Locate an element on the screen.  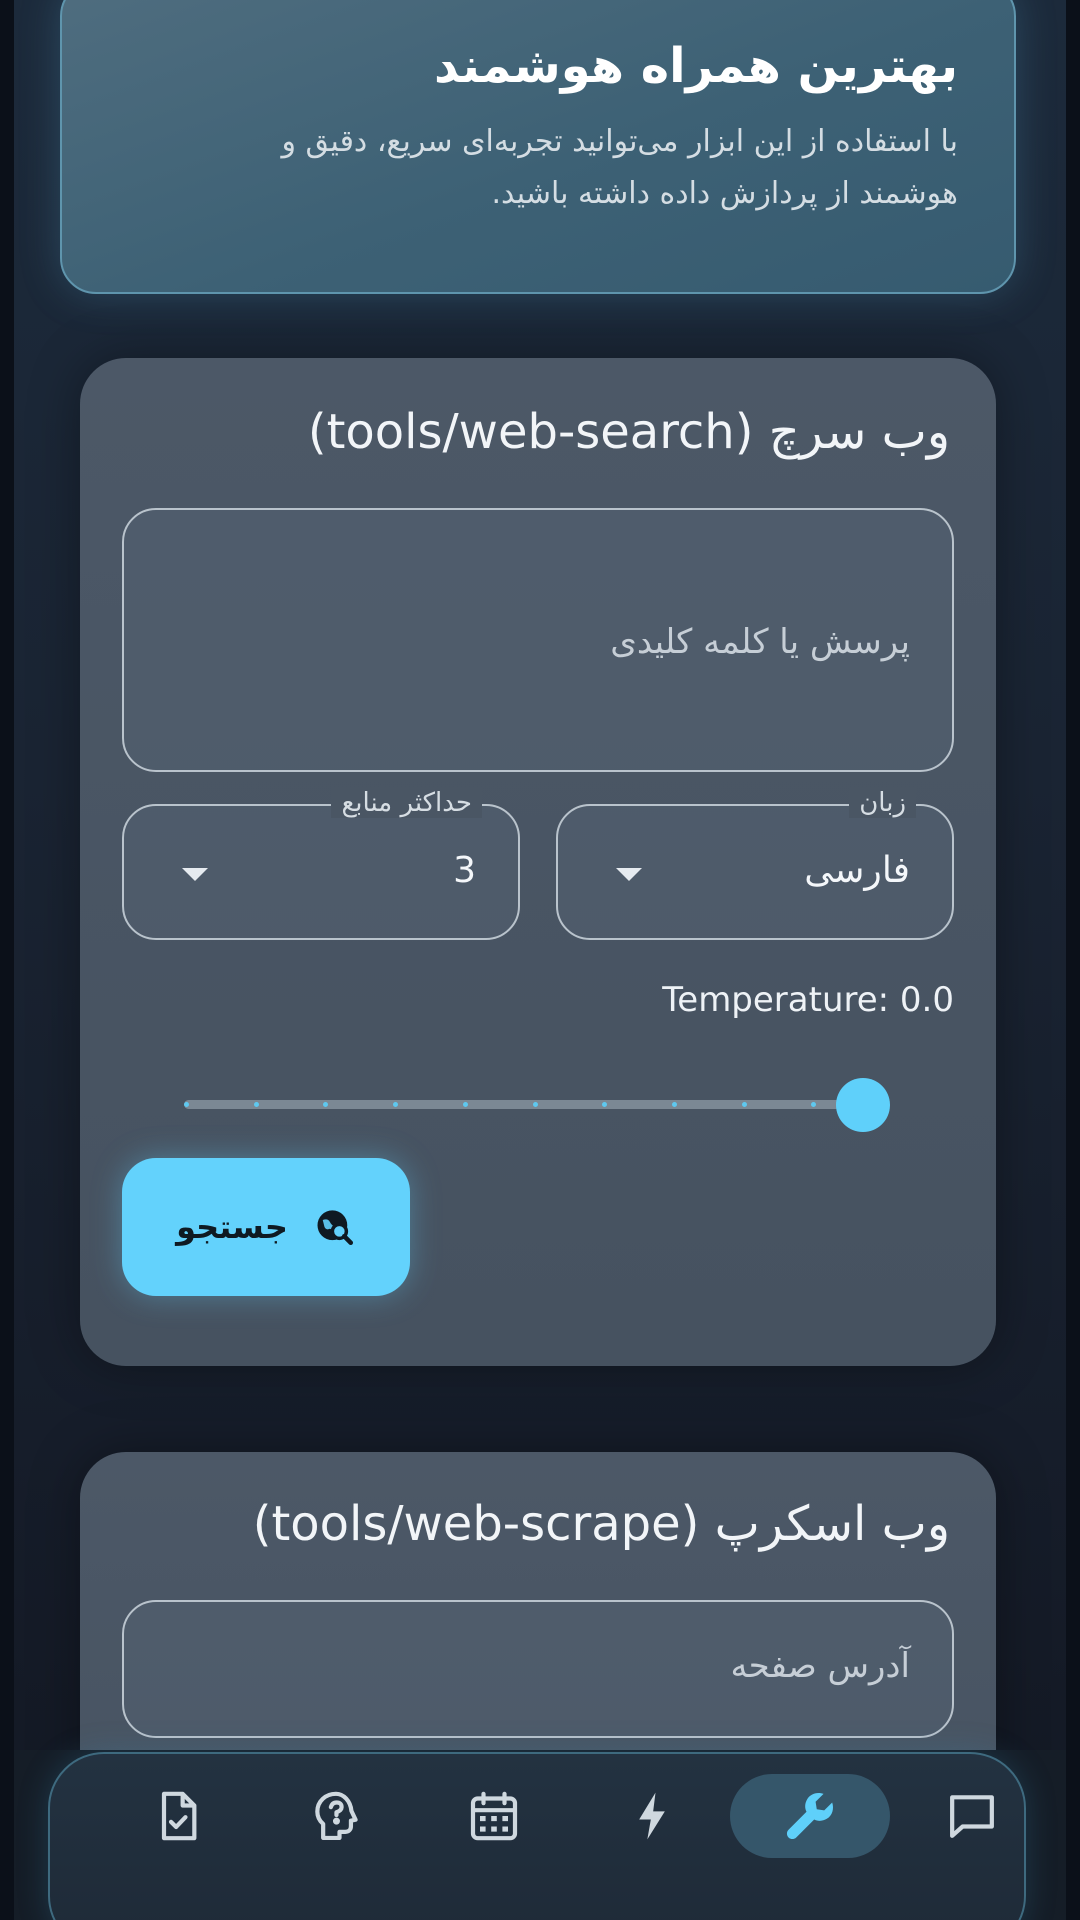
bottom-navigation is located at coordinates (537, 1836).